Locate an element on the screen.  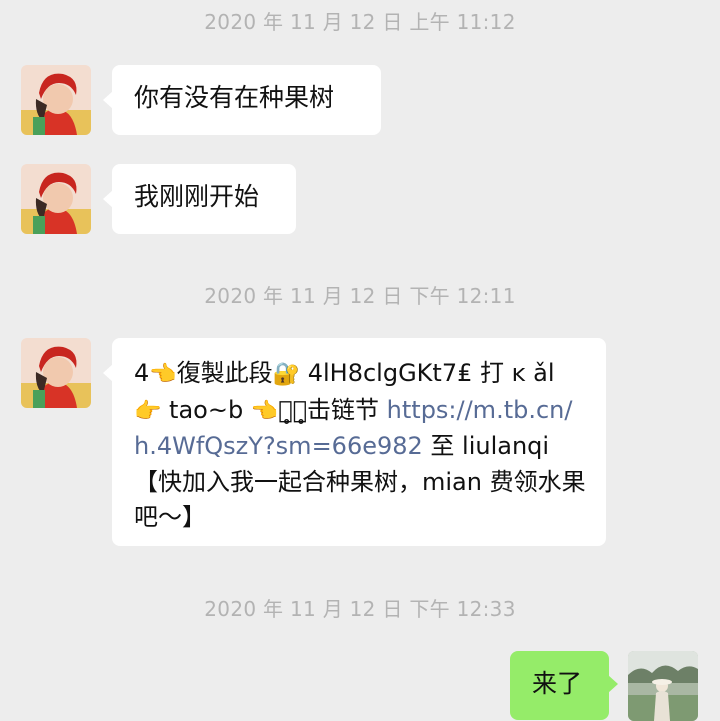
pointing-hand-icon: 👉 is located at coordinates (148, 411).